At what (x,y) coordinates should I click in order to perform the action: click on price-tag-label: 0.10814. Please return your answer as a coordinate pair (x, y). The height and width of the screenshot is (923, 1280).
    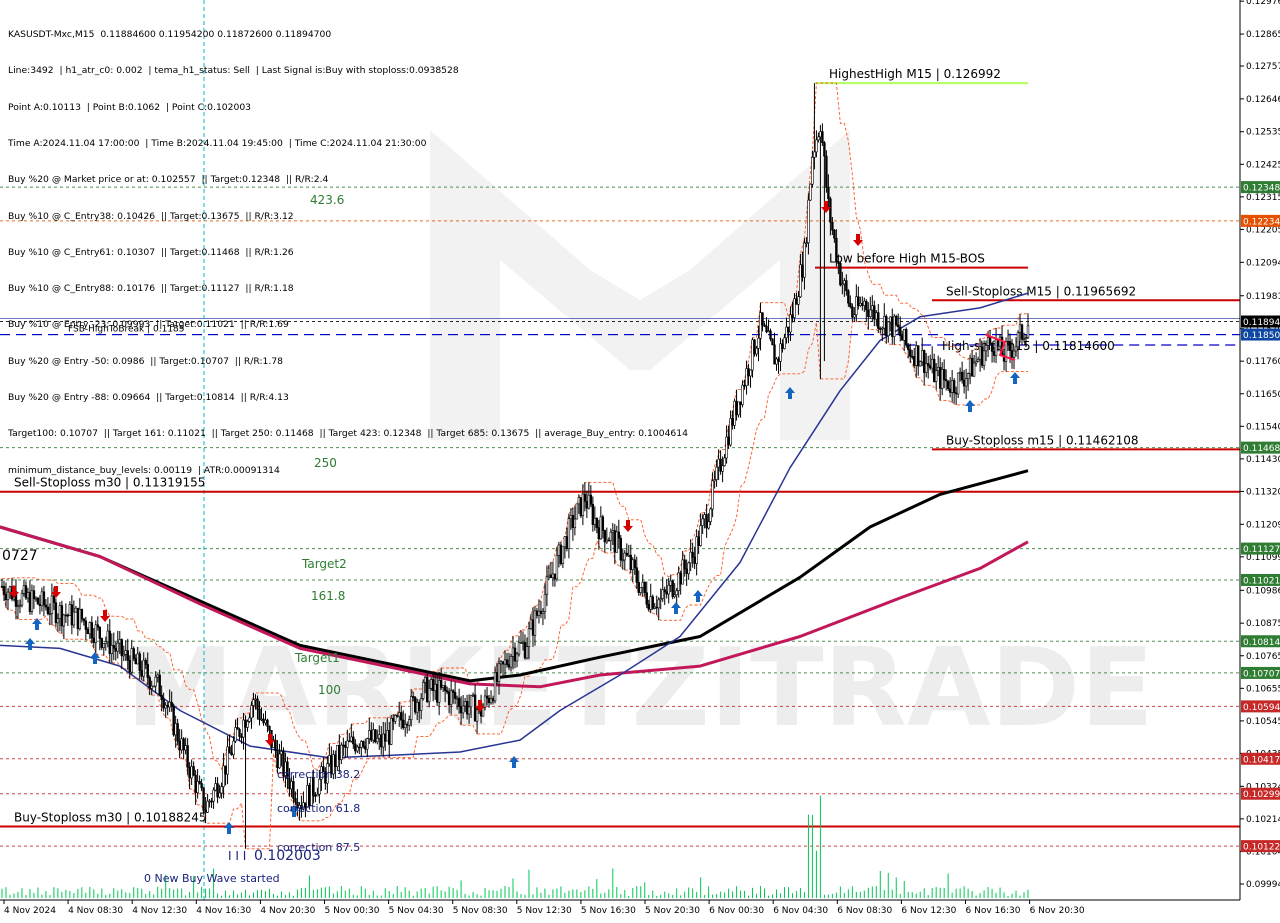
    Looking at the image, I should click on (1261, 643).